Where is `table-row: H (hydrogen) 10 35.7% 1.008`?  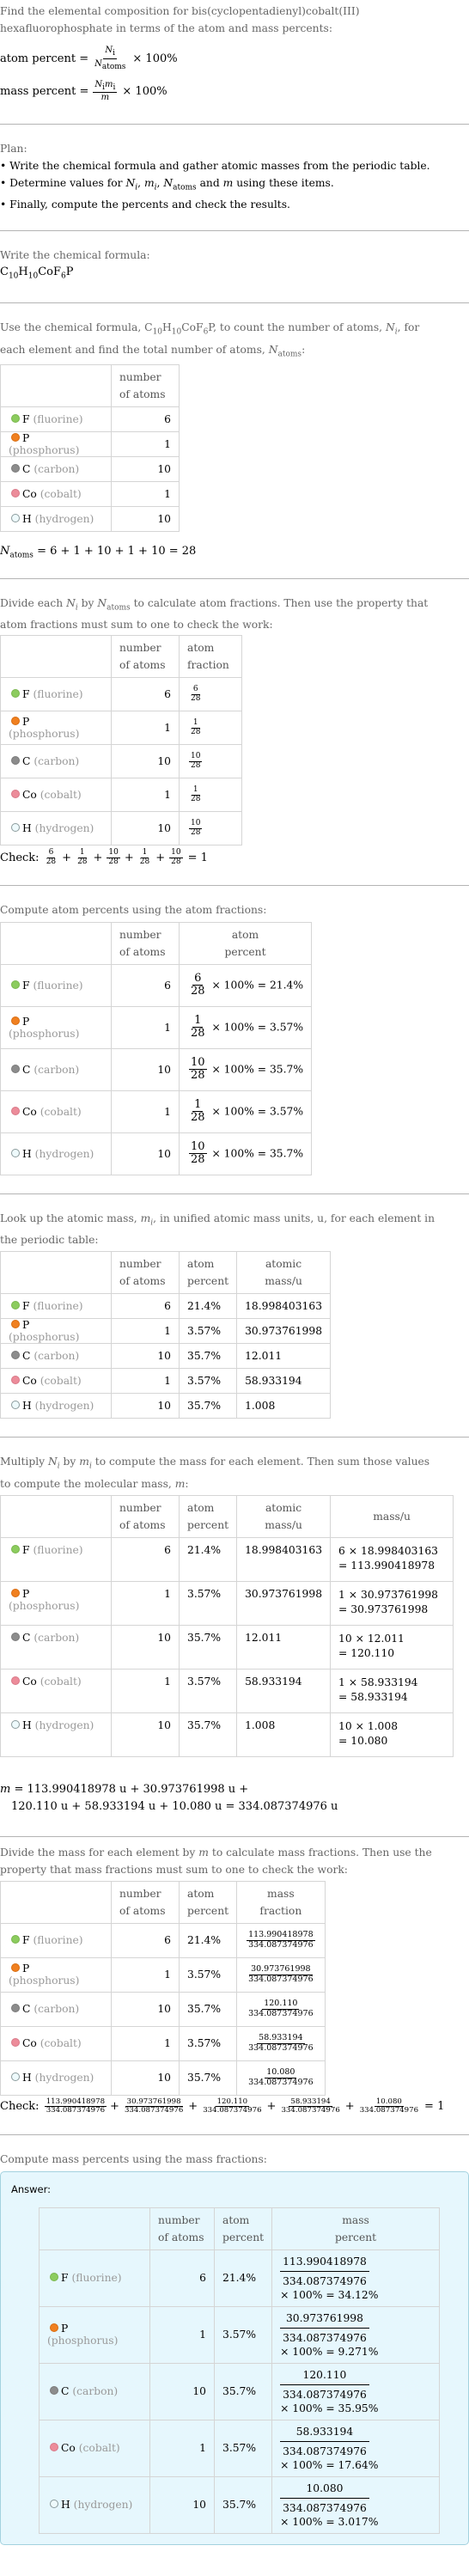
table-row: H (hydrogen) 10 35.7% 1.008 is located at coordinates (166, 1406).